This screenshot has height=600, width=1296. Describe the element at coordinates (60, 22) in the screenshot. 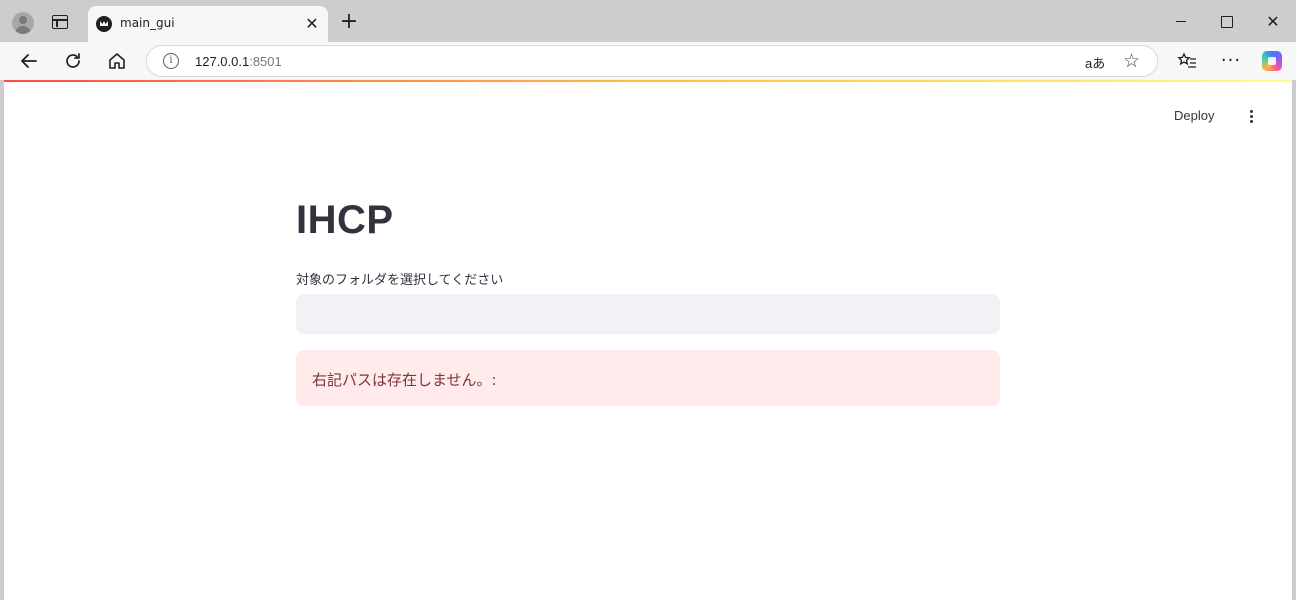

I see `tab-actions-icon` at that location.